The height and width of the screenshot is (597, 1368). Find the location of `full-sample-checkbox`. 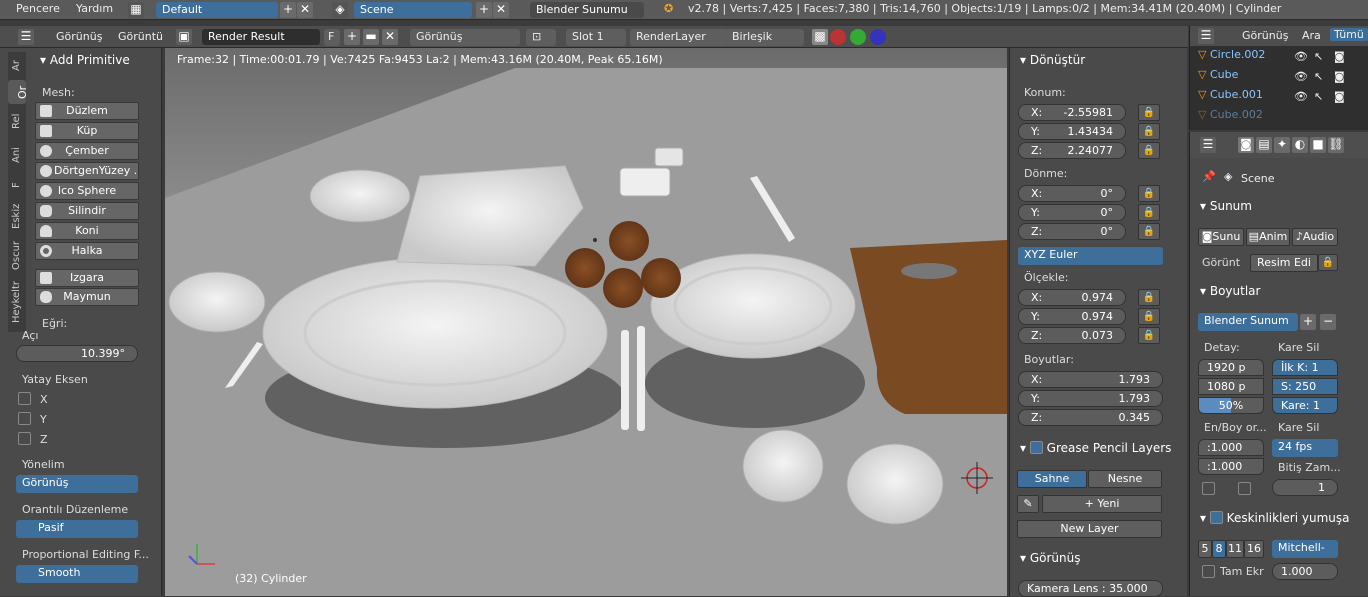

full-sample-checkbox is located at coordinates (1208, 571).